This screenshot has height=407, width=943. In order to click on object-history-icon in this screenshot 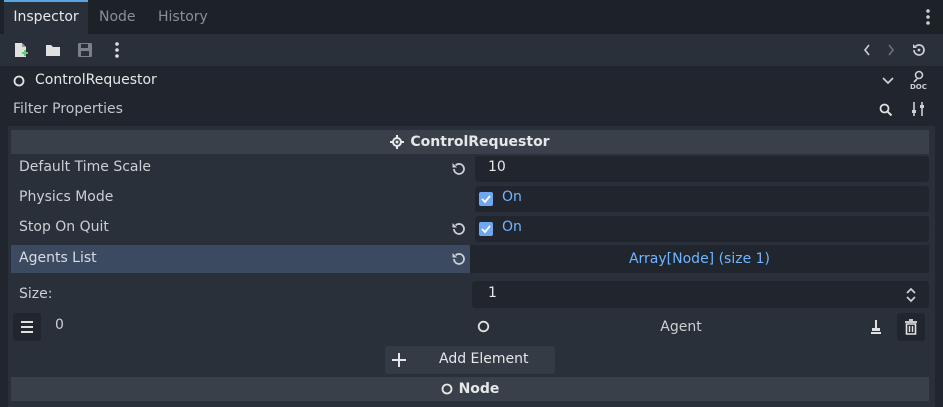, I will do `click(919, 50)`.